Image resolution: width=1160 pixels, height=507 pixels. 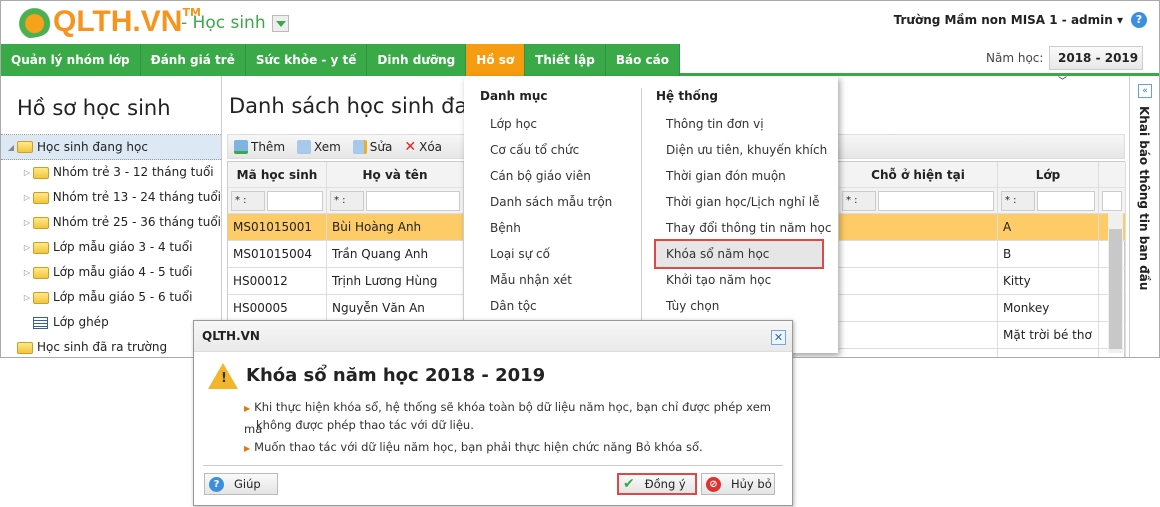 I want to click on year-label: Năm học:, so click(x=1015, y=58).